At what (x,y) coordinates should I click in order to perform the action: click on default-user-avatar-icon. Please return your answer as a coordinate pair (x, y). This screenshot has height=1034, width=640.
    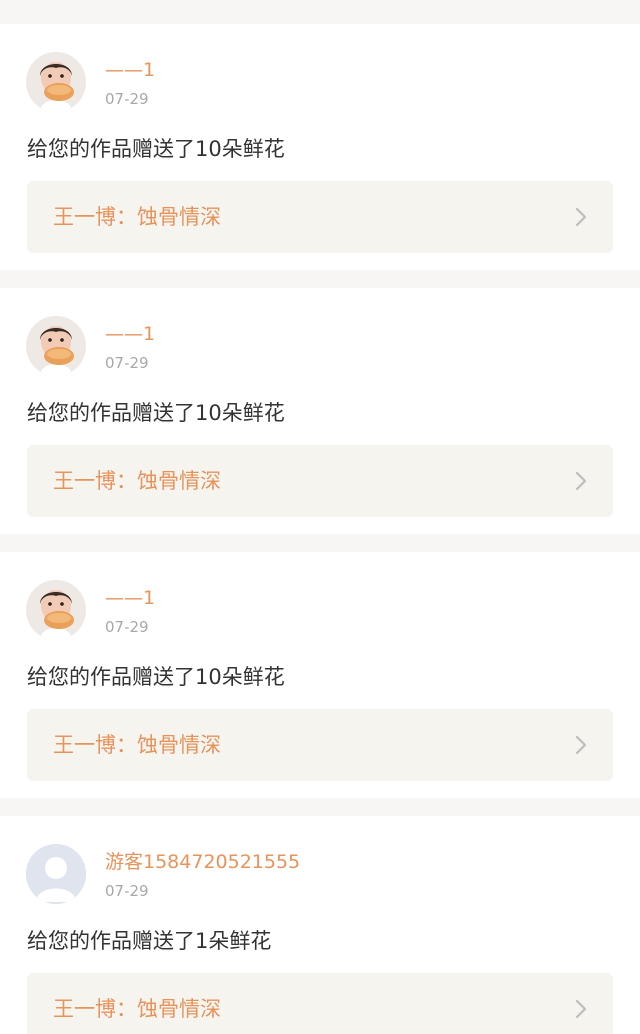
    Looking at the image, I should click on (56, 874).